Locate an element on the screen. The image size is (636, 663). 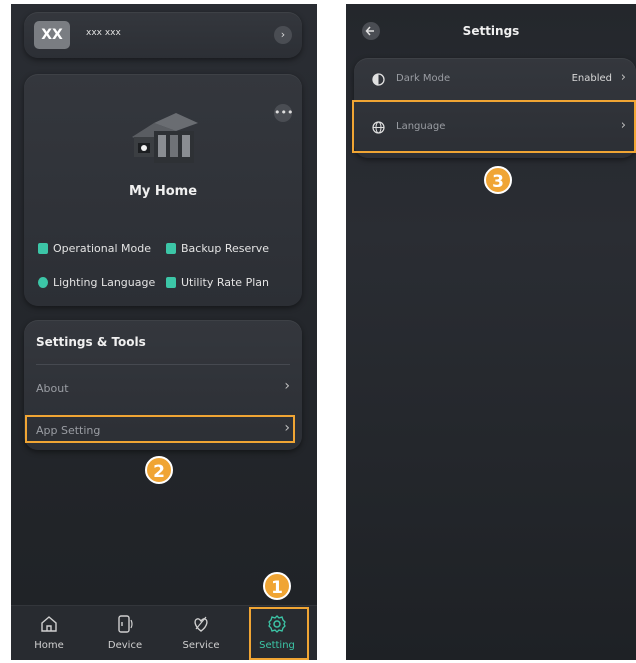
step-badge-2: 2 is located at coordinates (159, 470).